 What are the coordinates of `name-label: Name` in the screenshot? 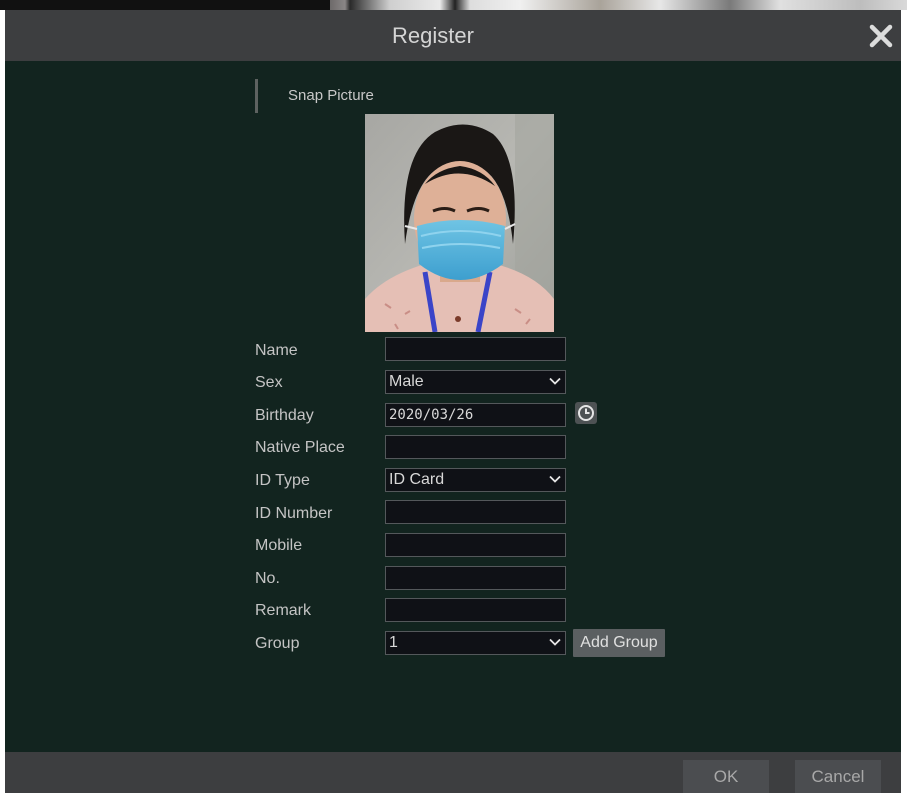 It's located at (276, 350).